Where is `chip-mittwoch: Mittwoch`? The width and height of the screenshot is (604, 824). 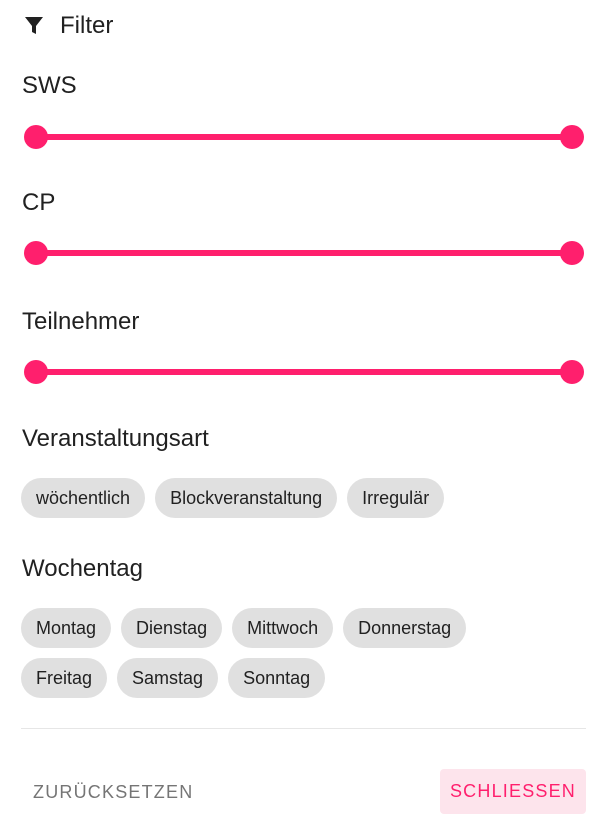 chip-mittwoch: Mittwoch is located at coordinates (283, 628).